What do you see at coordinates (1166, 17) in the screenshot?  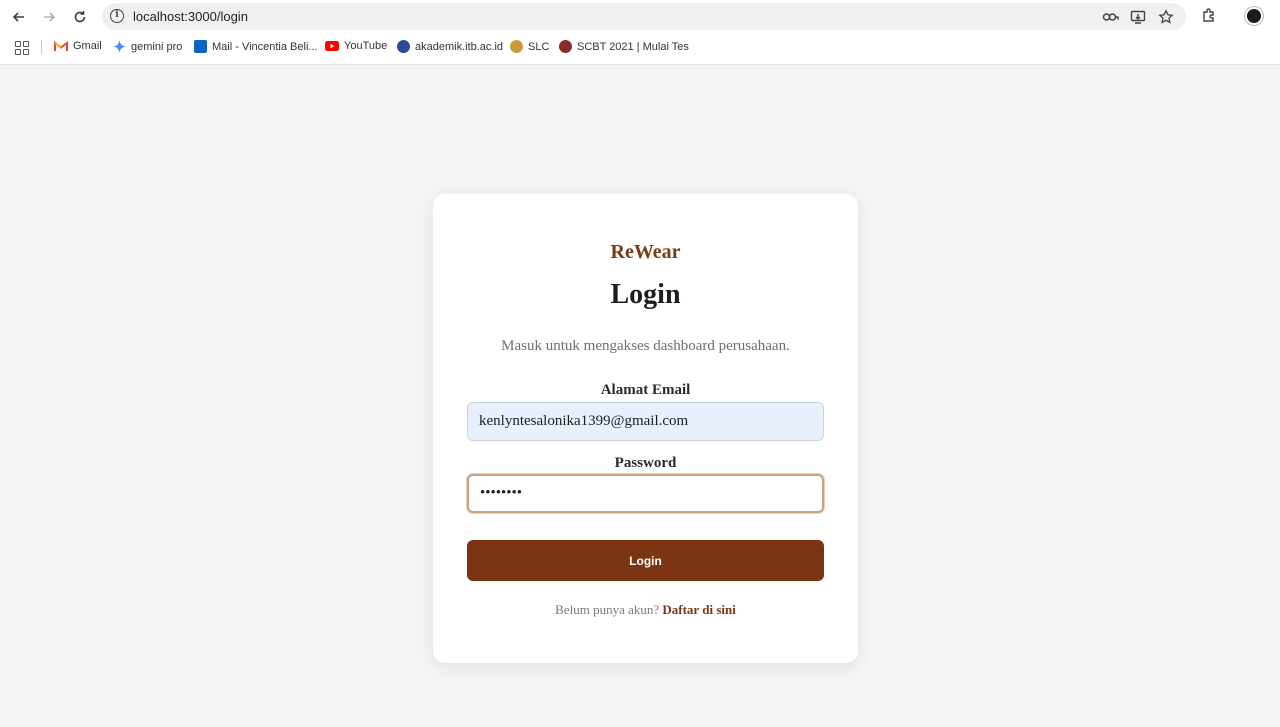 I see `bookmark-star-icon` at bounding box center [1166, 17].